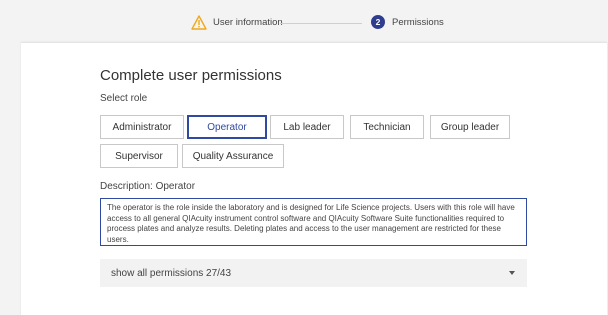 The image size is (608, 315). I want to click on role-button-administrator: Administrator, so click(142, 127).